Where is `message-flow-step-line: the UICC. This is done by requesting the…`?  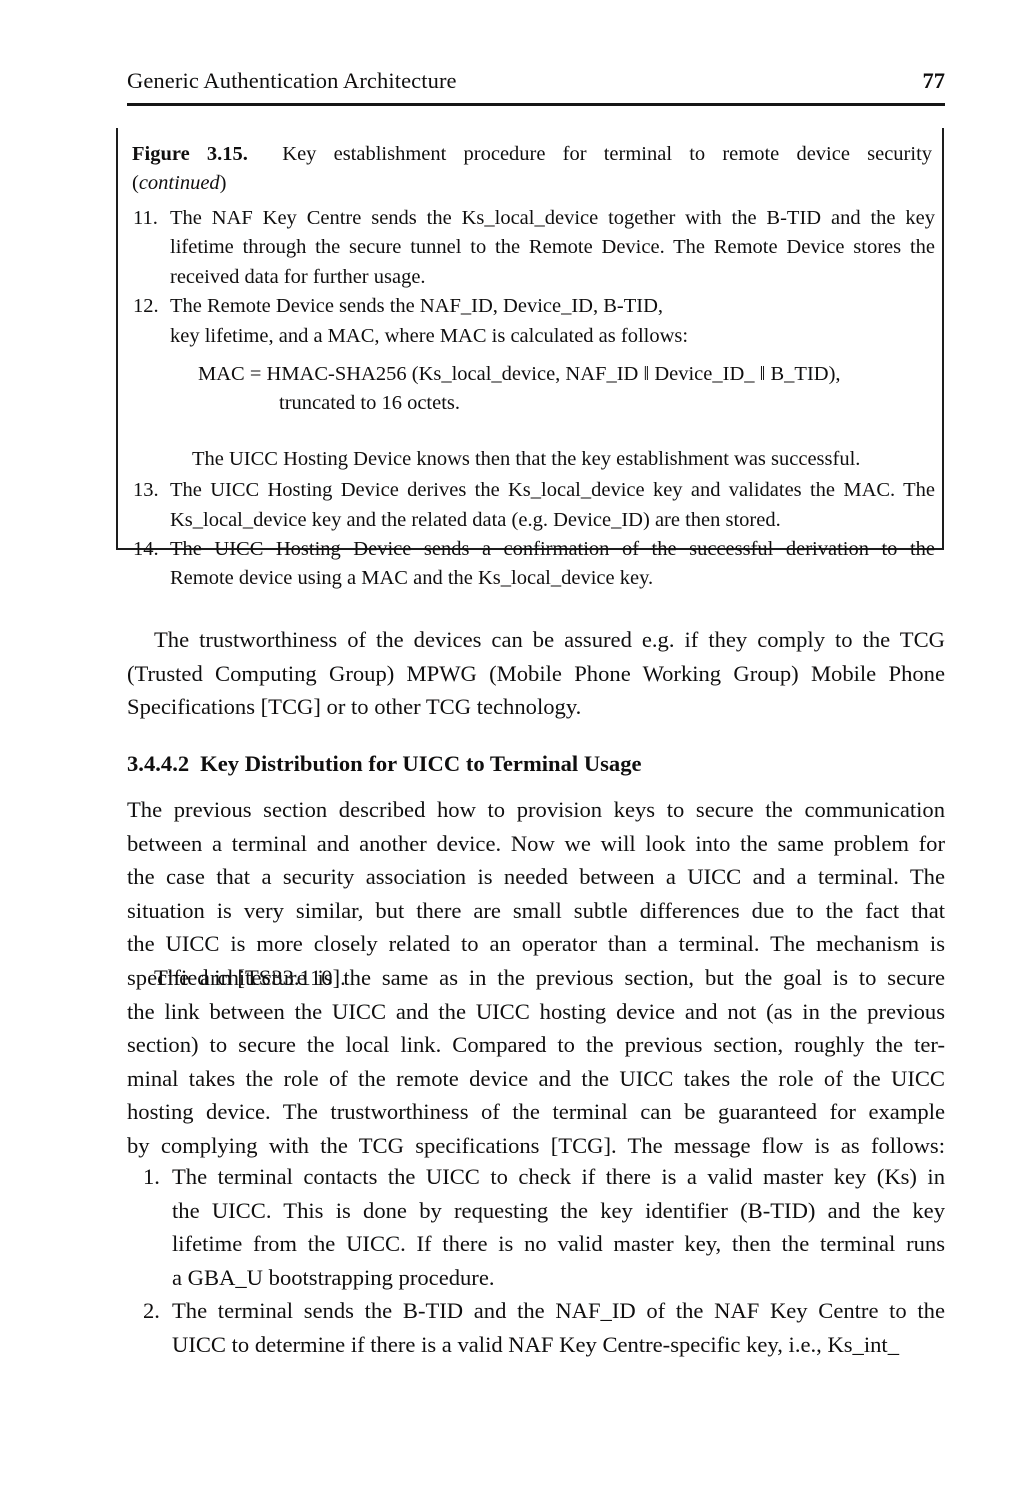
message-flow-step-line: the UICC. This is done by requesting the… is located at coordinates (558, 1210).